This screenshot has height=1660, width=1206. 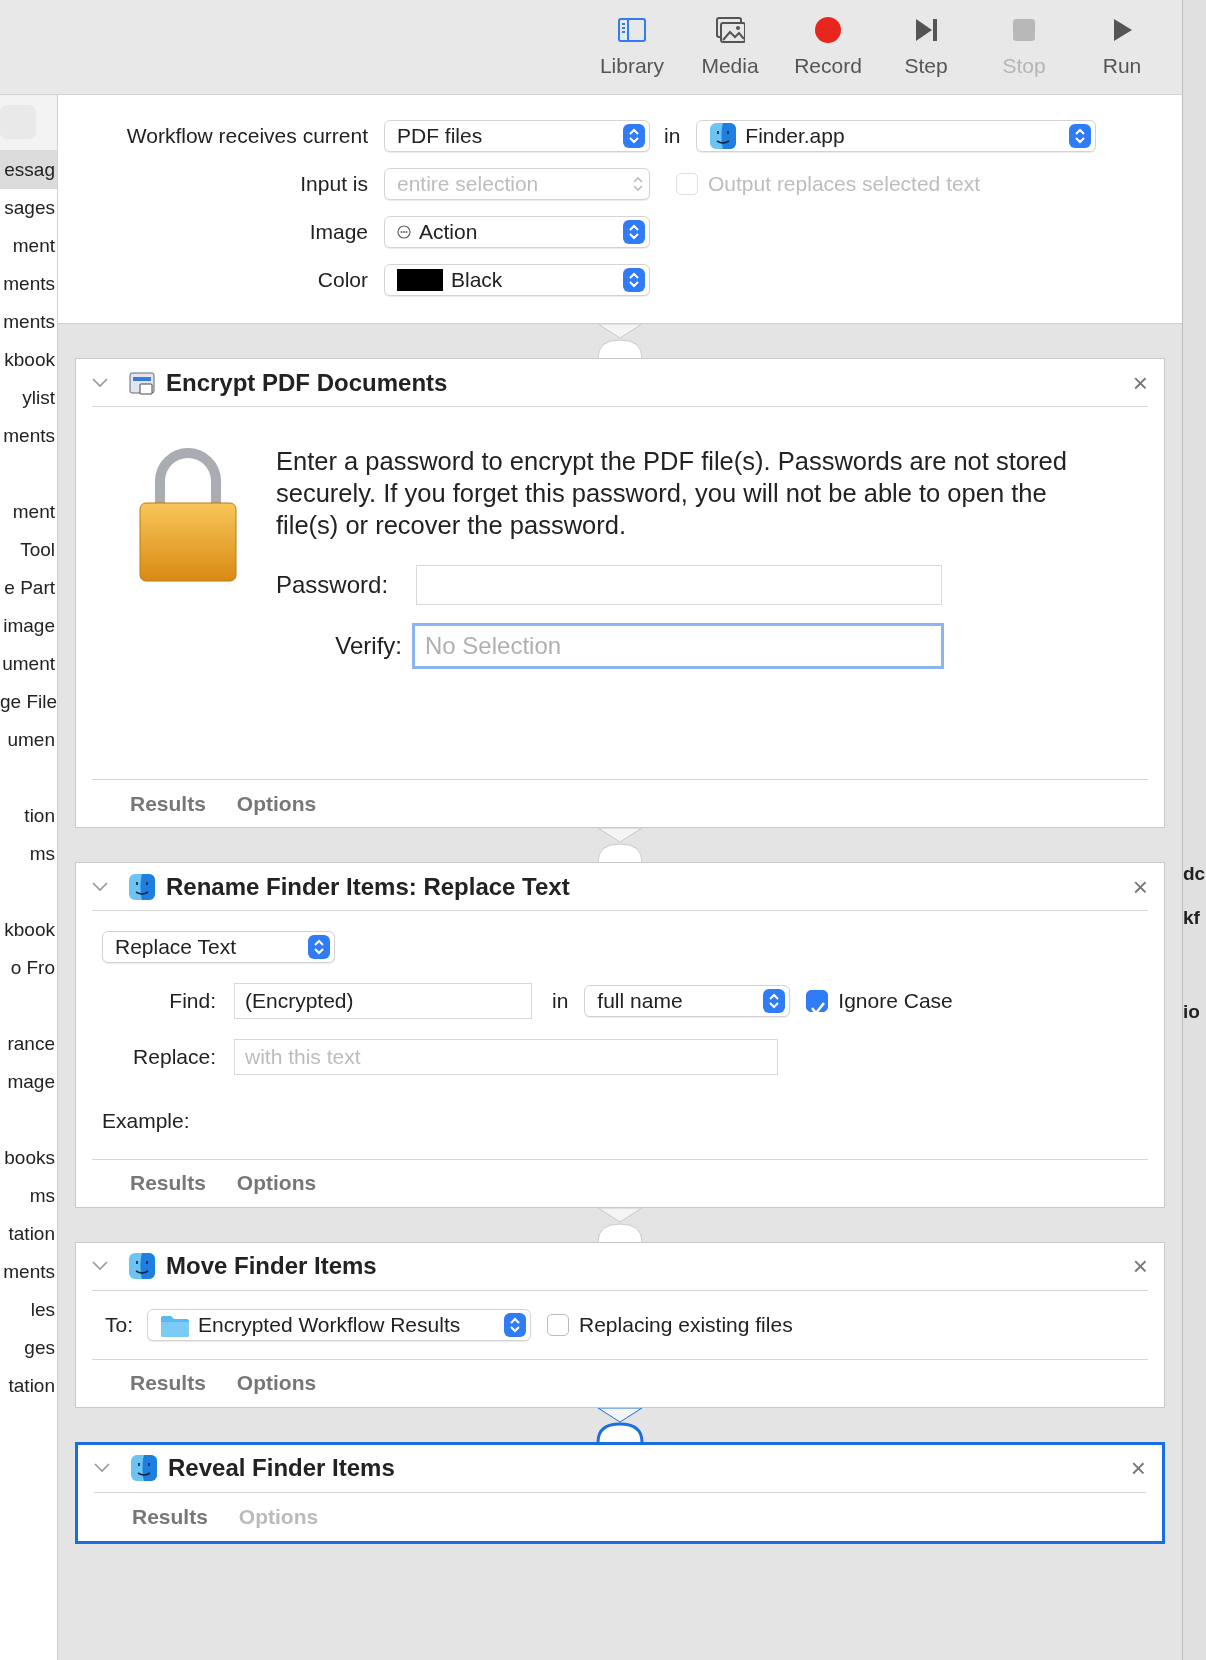 I want to click on action-title: Encrypt PDF Documents, so click(x=307, y=382).